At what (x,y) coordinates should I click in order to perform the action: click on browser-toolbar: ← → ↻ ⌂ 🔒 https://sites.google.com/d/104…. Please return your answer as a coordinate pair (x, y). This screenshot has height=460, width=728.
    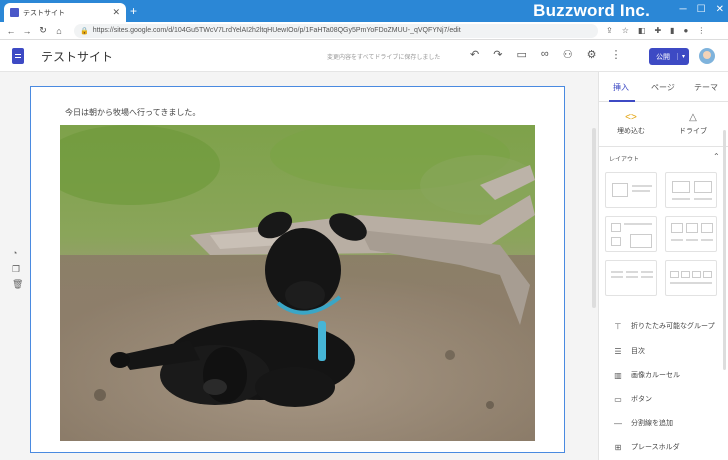
    Looking at the image, I should click on (364, 31).